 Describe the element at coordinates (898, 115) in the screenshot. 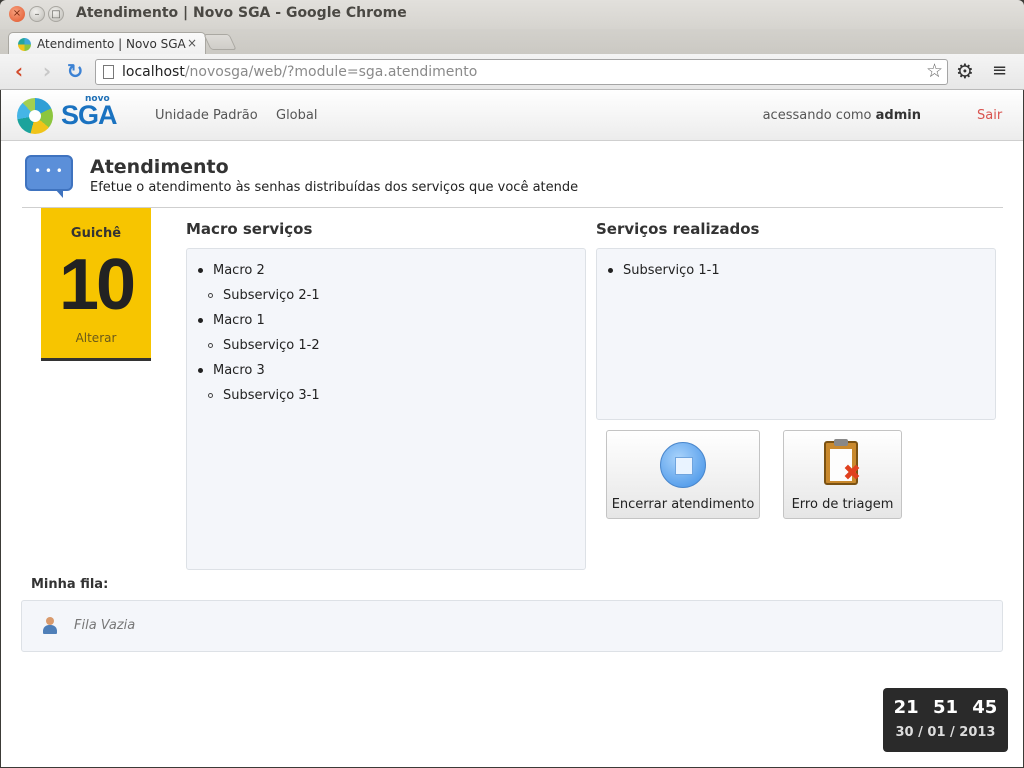

I see `user-name: admin` at that location.